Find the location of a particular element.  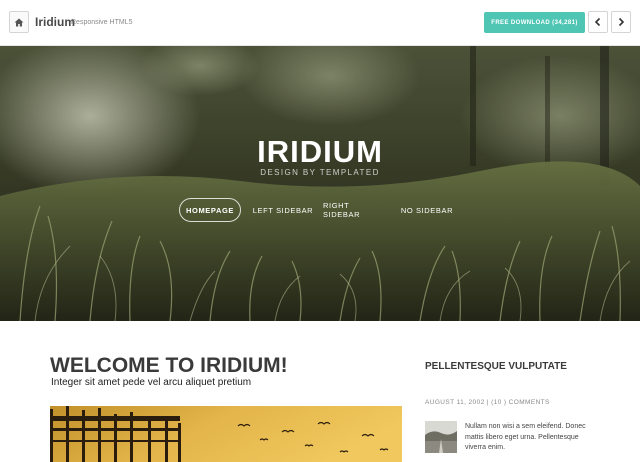

free-download-button: FREE DOWNLOAD (34,281) is located at coordinates (534, 22).